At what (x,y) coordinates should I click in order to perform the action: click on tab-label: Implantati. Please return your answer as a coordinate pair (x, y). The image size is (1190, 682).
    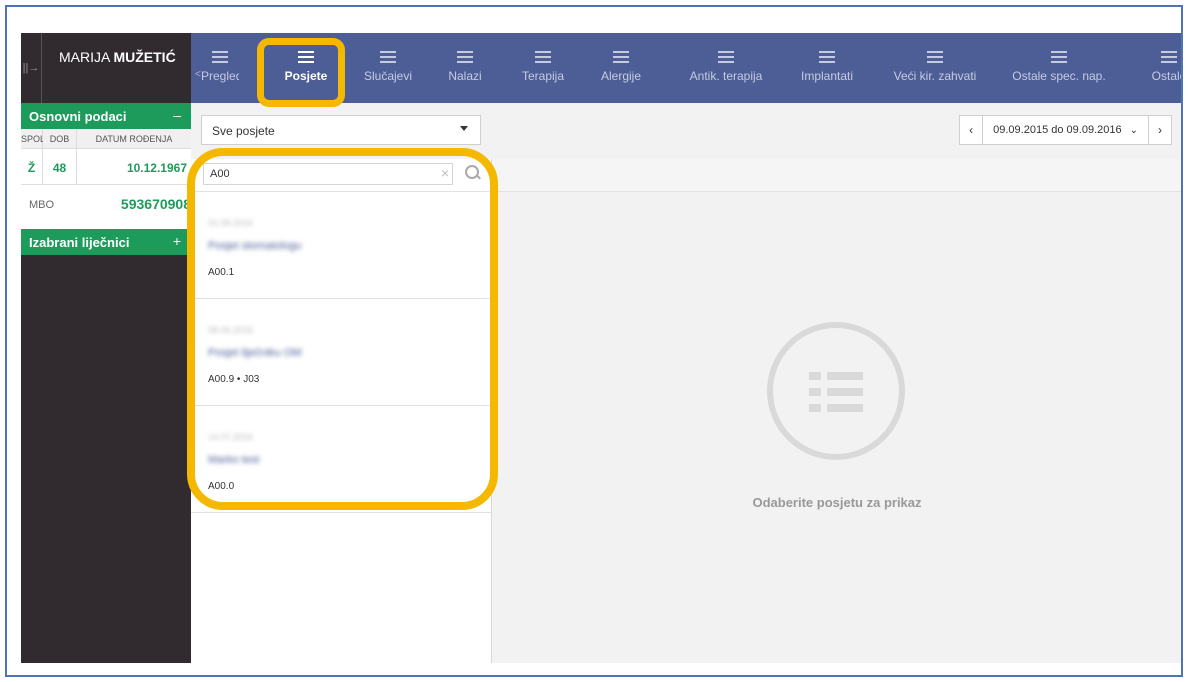
    Looking at the image, I should click on (827, 76).